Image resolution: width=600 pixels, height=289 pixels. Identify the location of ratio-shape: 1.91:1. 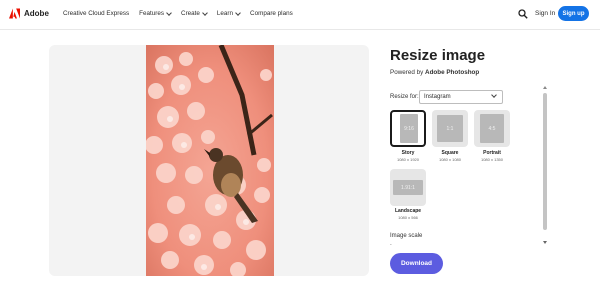
(408, 187).